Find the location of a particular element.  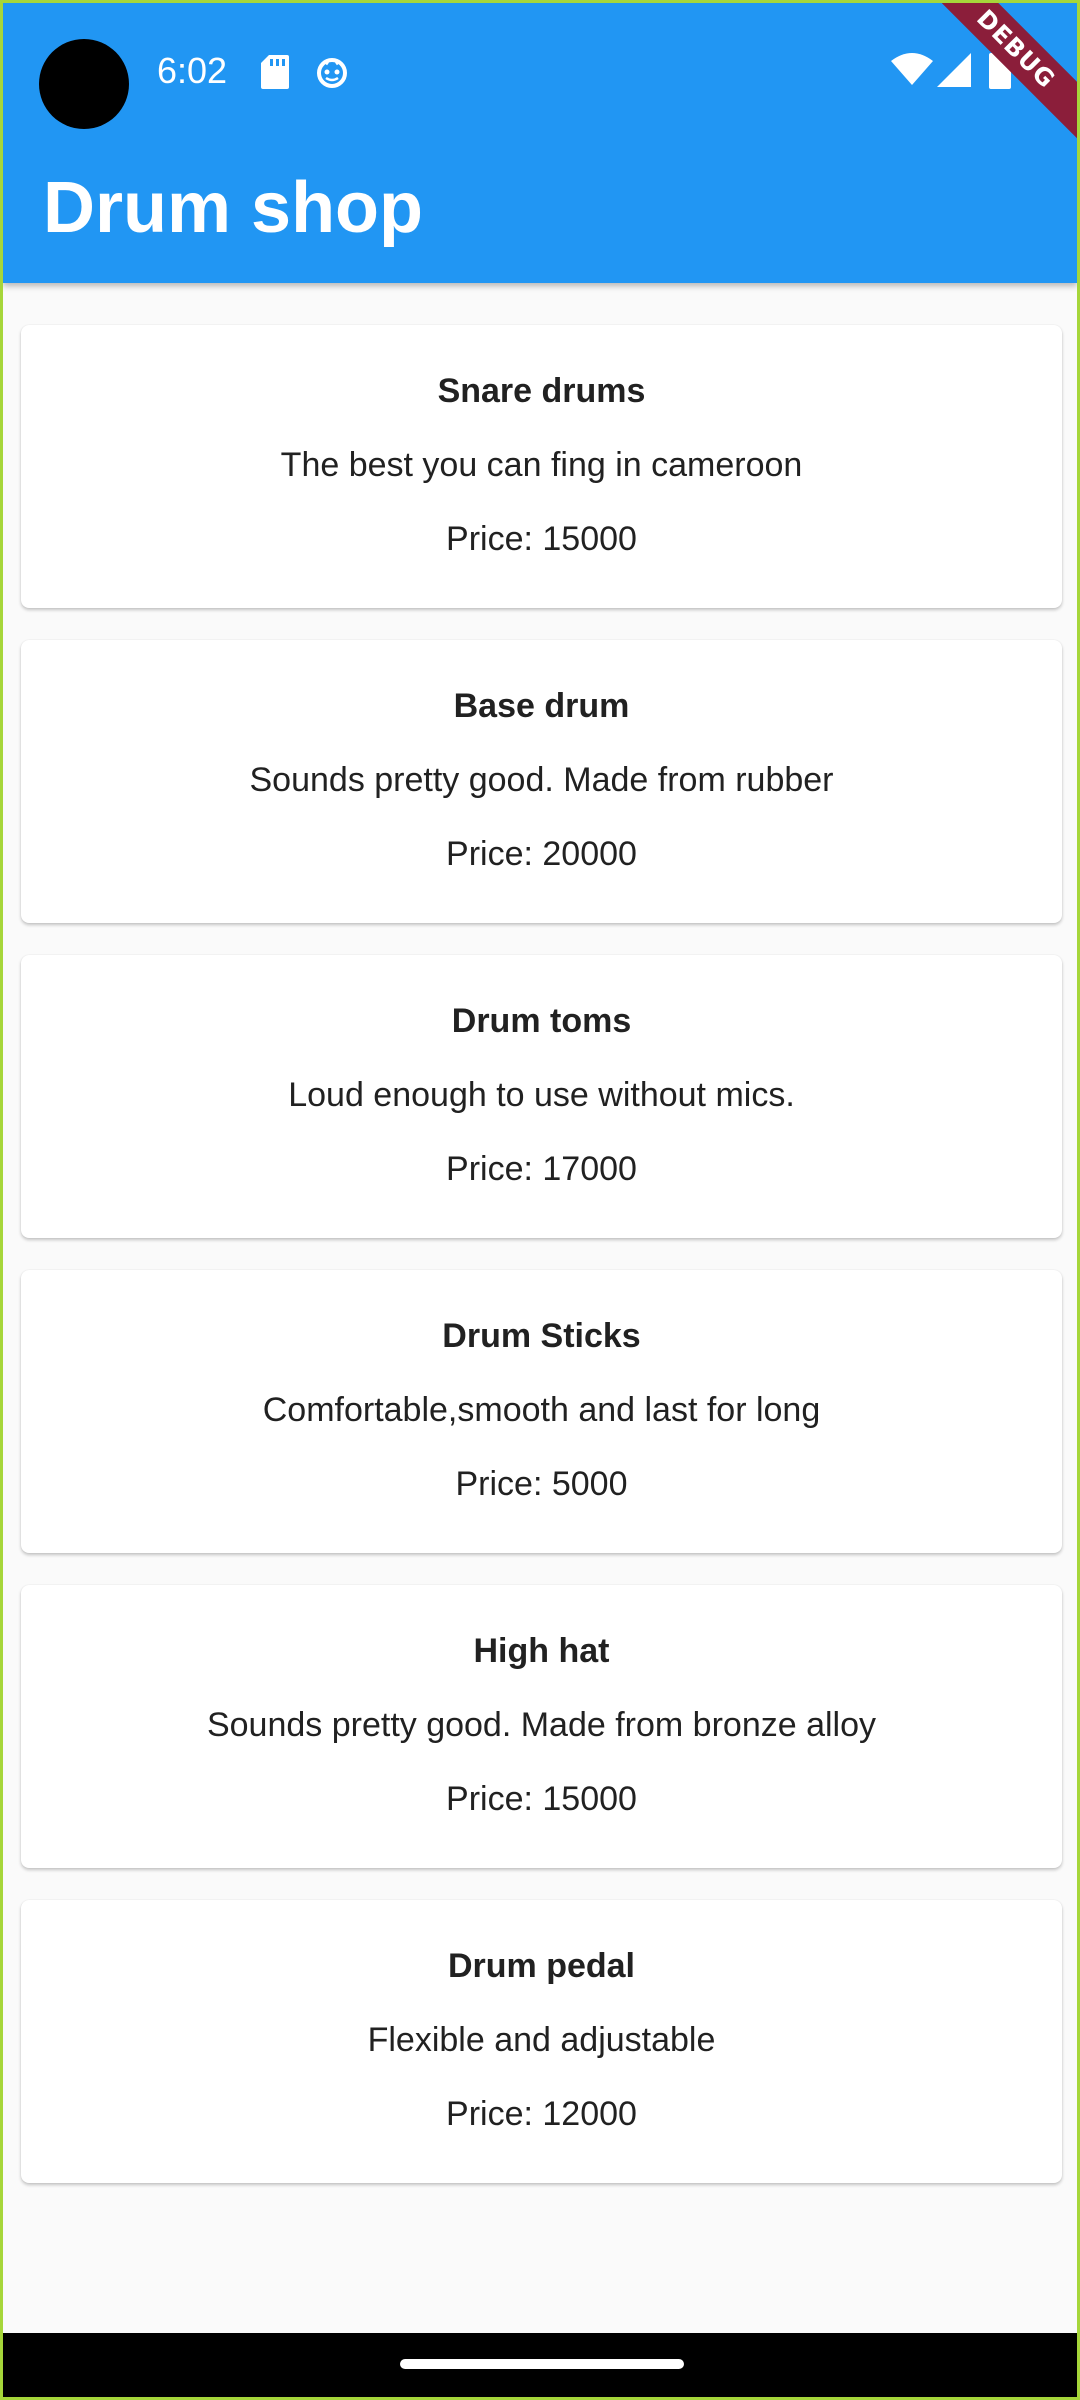

app-bar: 6:02 Drum shop is located at coordinates (540, 143).